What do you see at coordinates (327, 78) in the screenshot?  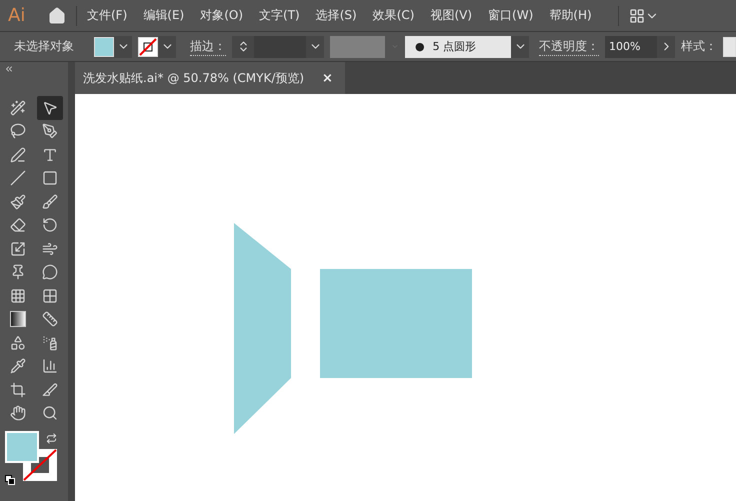 I see `close-button: ×` at bounding box center [327, 78].